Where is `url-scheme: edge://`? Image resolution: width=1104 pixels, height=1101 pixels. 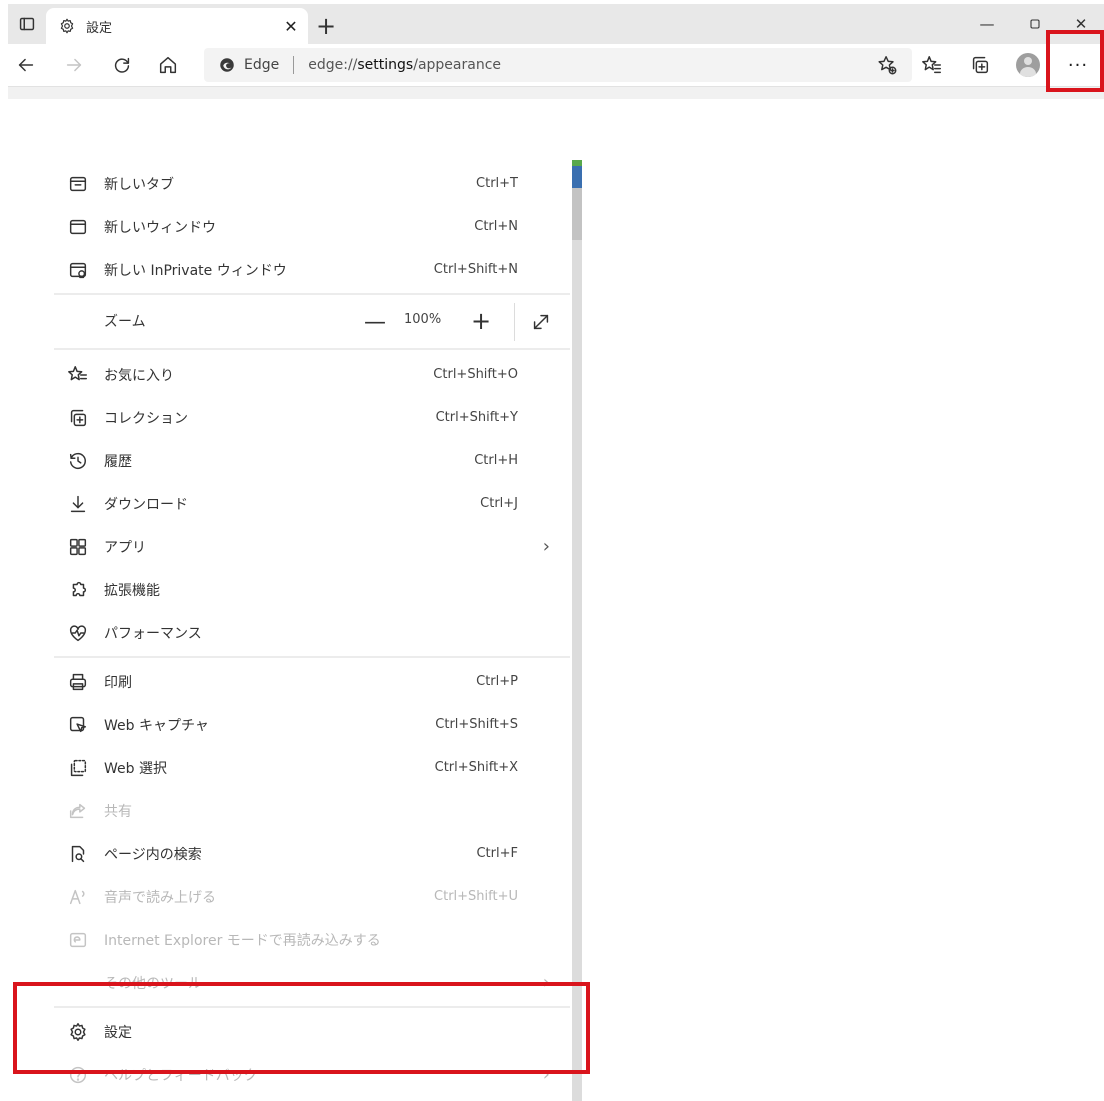
url-scheme: edge:// is located at coordinates (333, 65).